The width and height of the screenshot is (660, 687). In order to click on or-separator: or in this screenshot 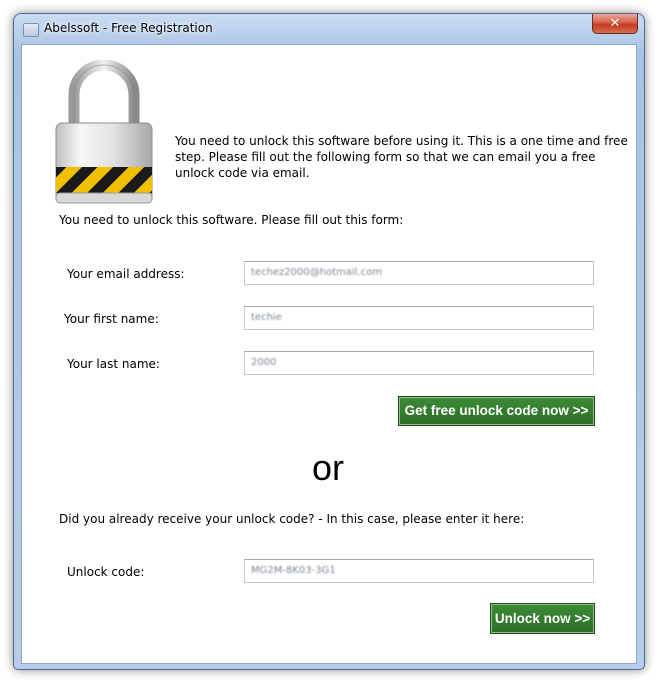, I will do `click(328, 467)`.